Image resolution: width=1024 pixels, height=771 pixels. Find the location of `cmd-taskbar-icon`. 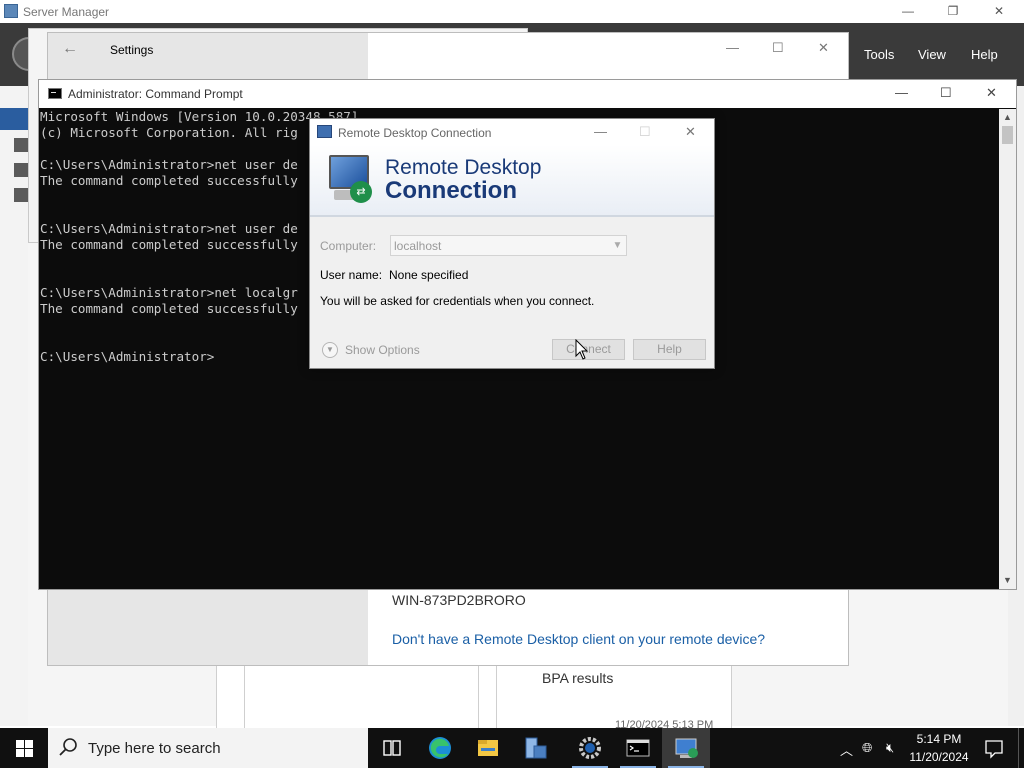

cmd-taskbar-icon is located at coordinates (638, 748).